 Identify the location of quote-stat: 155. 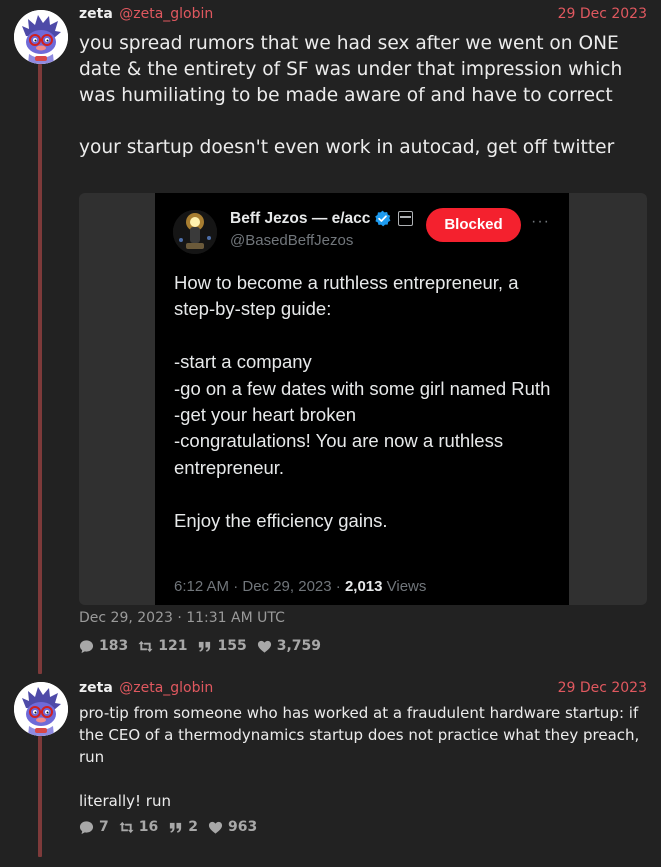
(222, 646).